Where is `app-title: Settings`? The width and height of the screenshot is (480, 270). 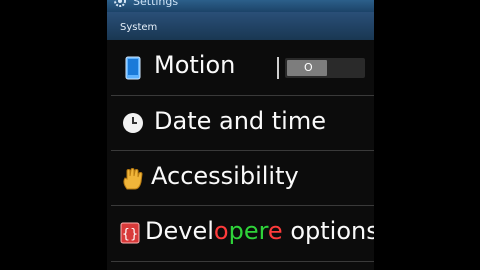
app-title: Settings is located at coordinates (156, 4).